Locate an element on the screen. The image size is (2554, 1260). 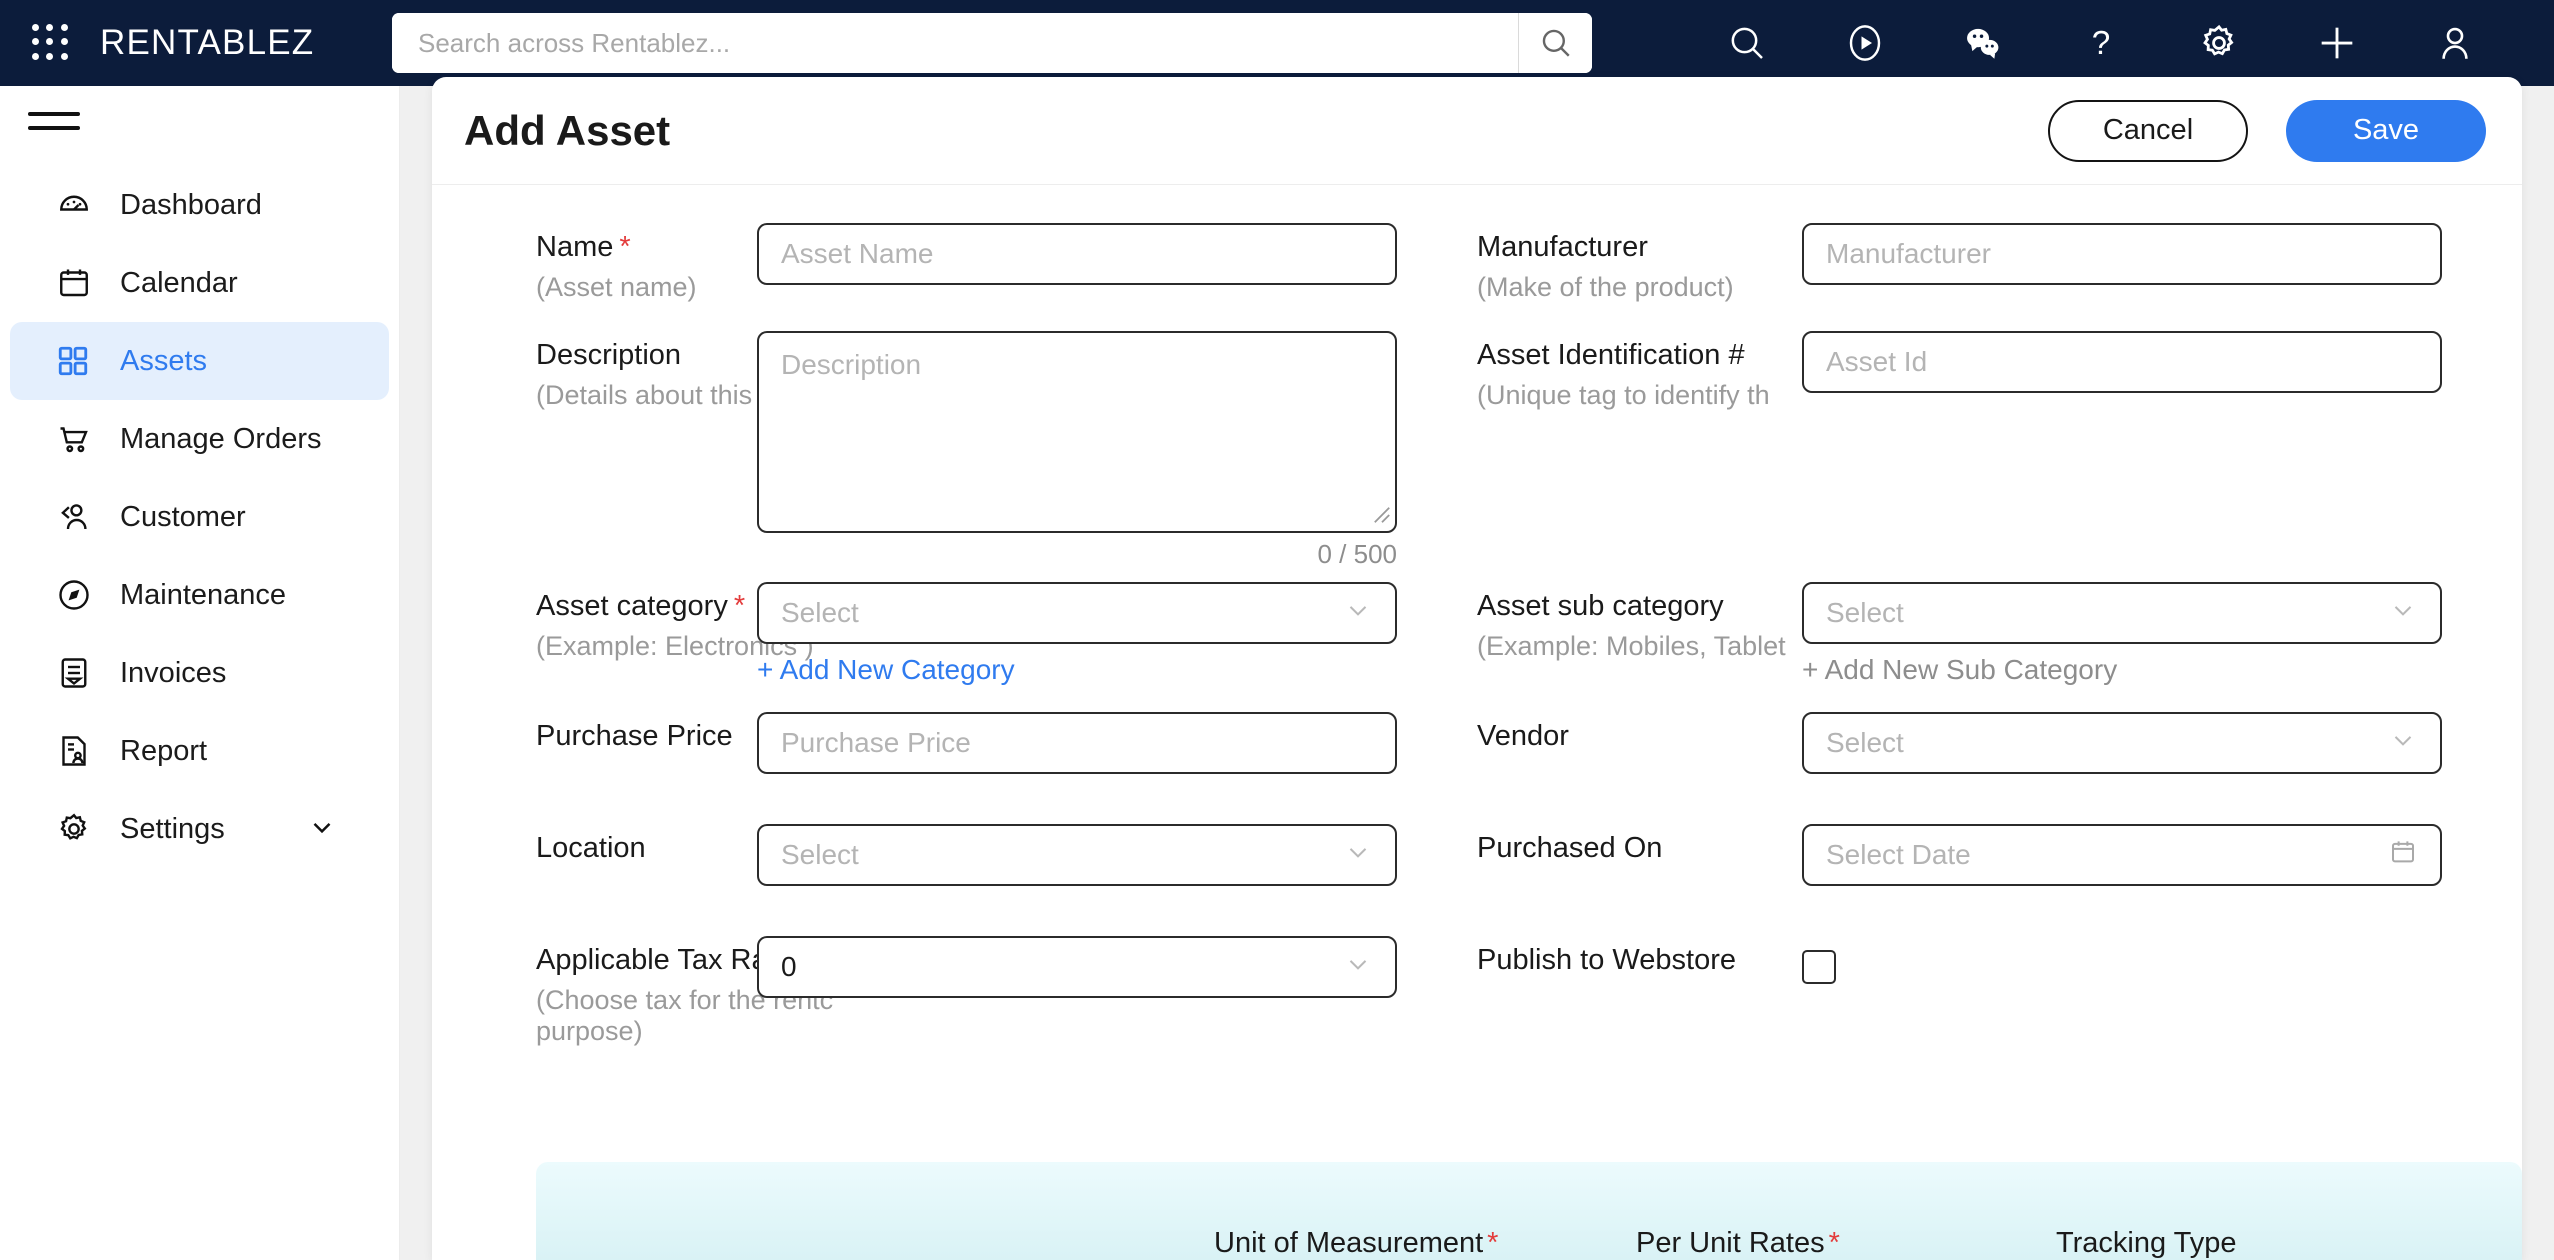
field-purchased-on: Purchased On Select Date is located at coordinates (1999, 855).